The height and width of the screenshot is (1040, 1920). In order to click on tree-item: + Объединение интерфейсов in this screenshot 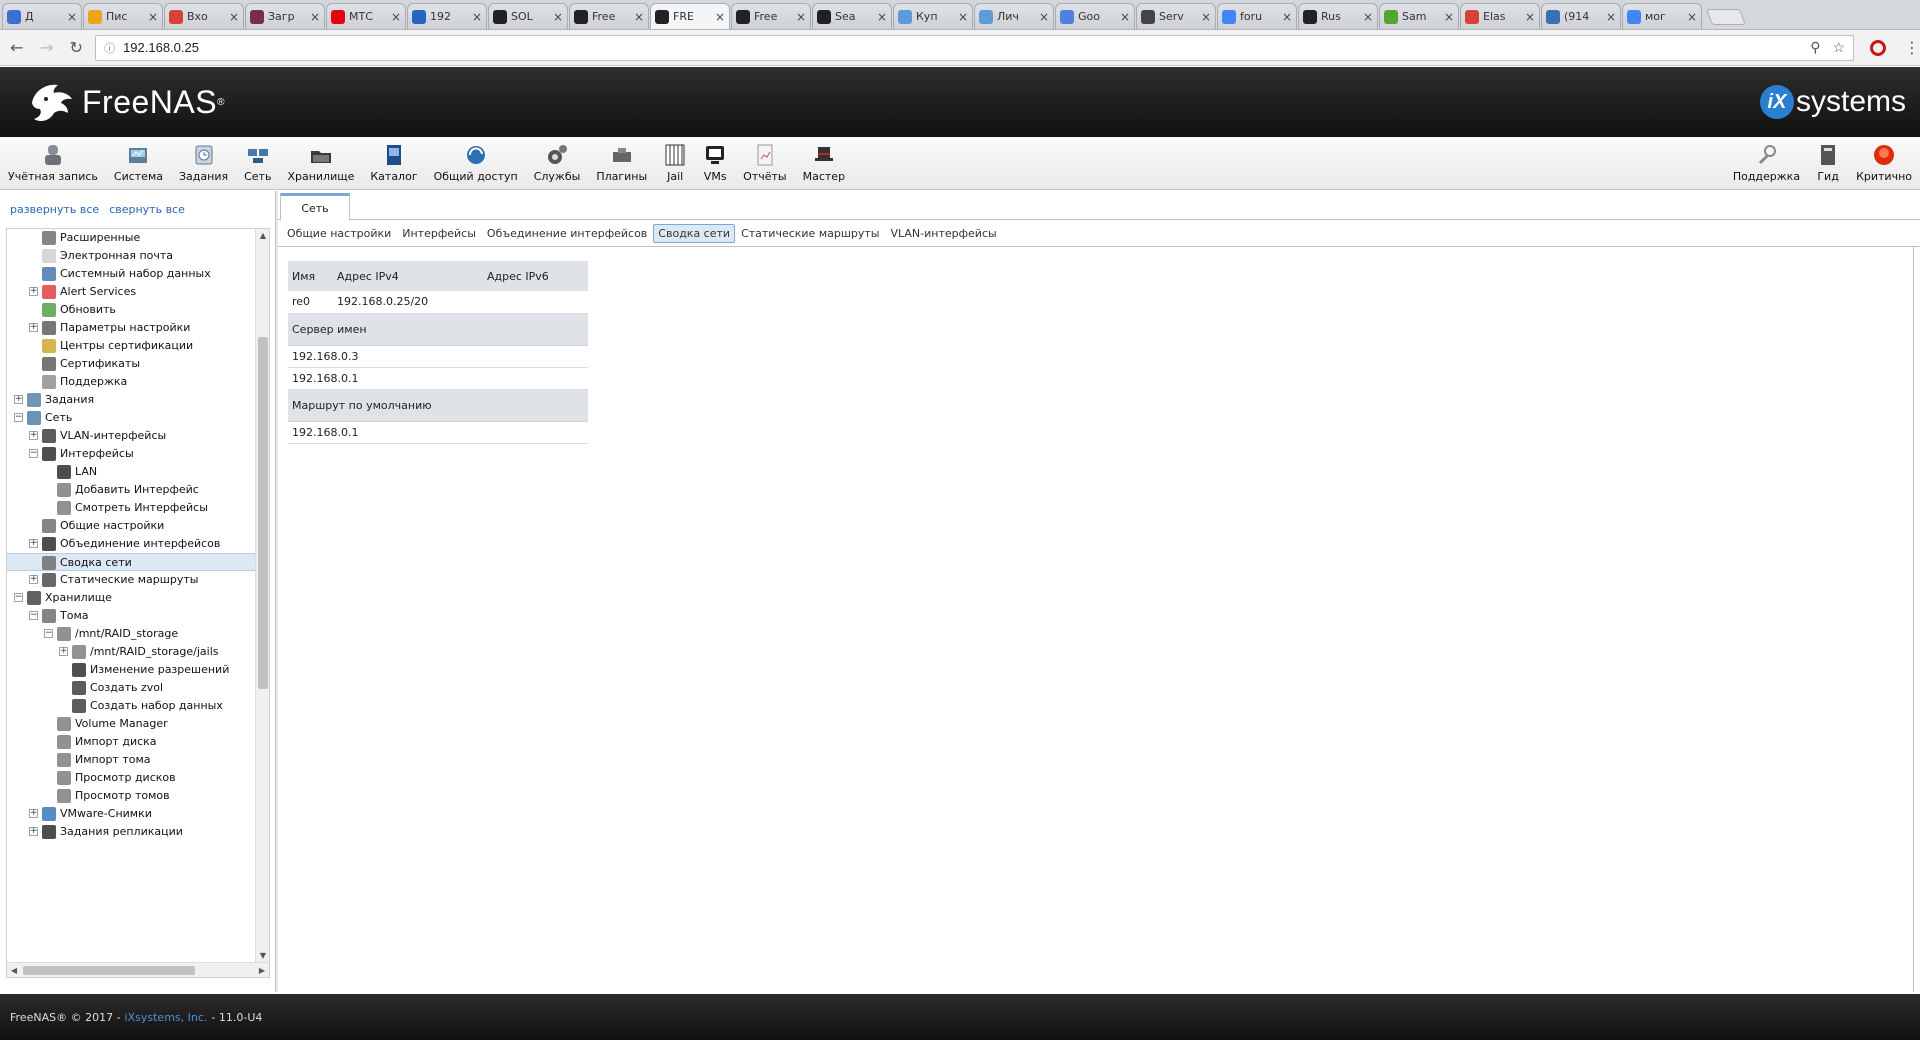, I will do `click(131, 544)`.